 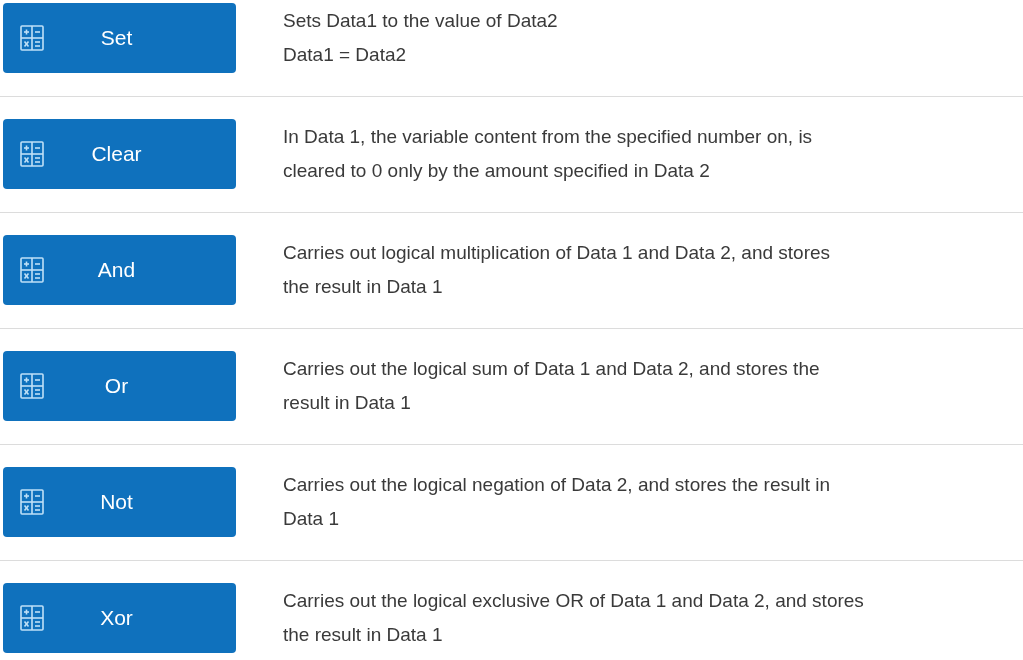 What do you see at coordinates (573, 618) in the screenshot?
I see `instruction-description: Carries out the logical exclusive OR of Data 1 and Data 2, and stores the result in Data 1` at bounding box center [573, 618].